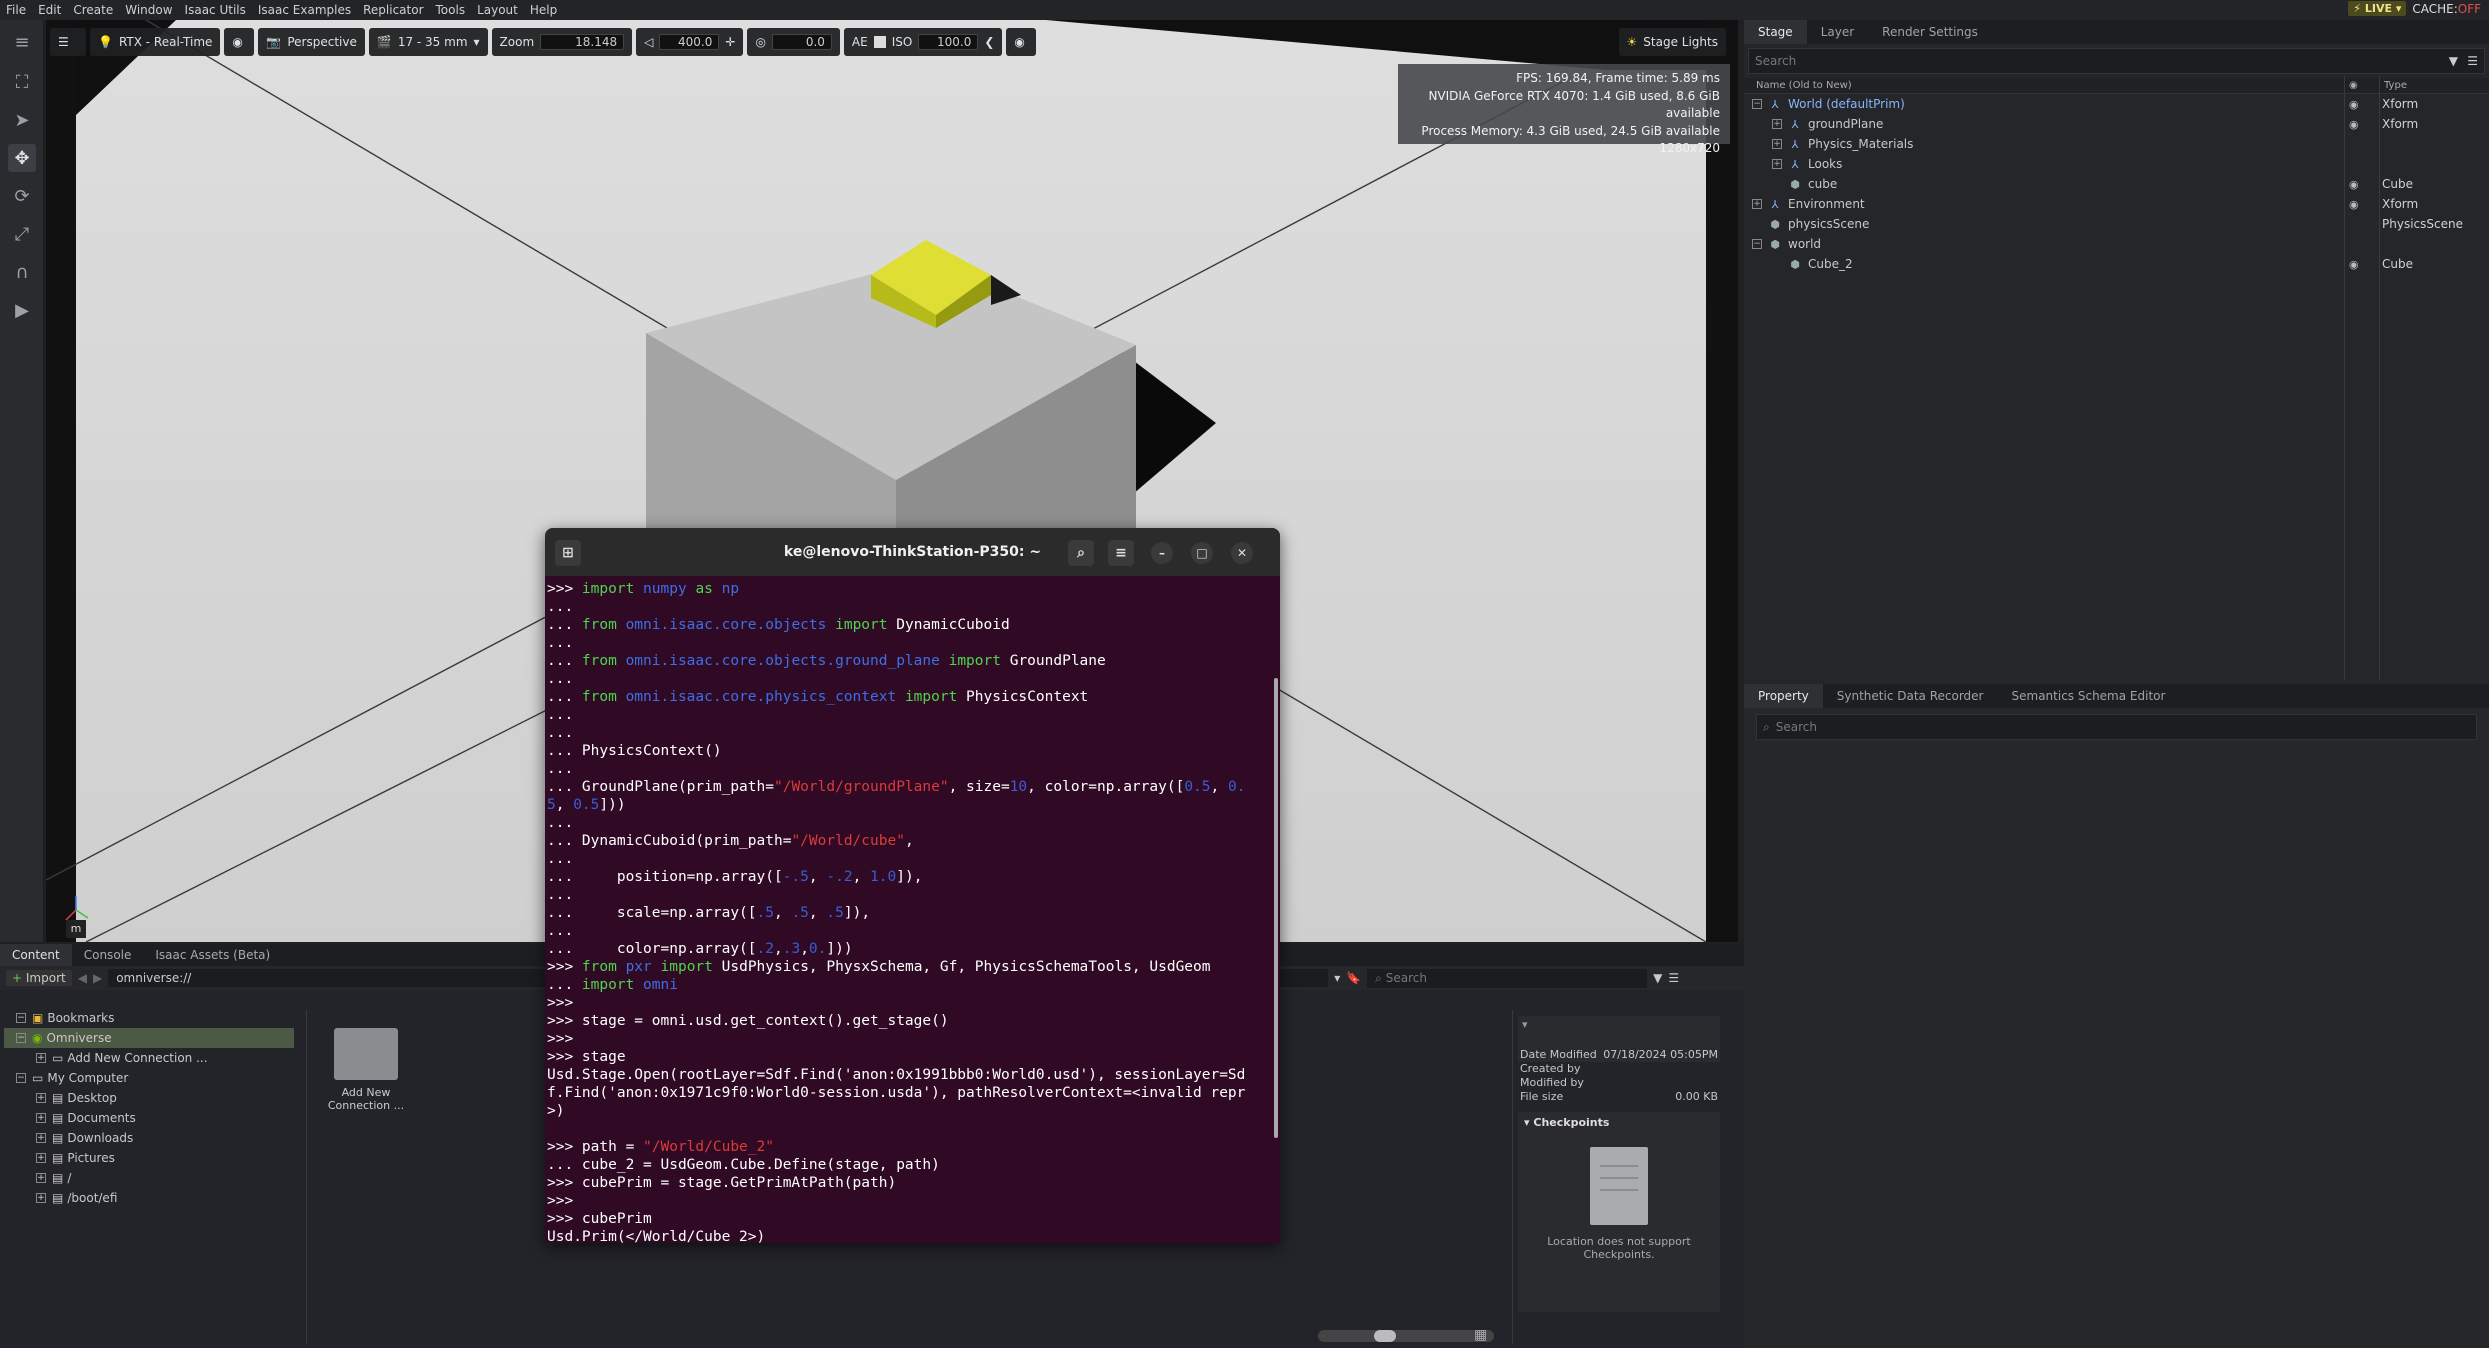 This screenshot has width=2489, height=1348. I want to click on thumbnail-size-slider, so click(1406, 1336).